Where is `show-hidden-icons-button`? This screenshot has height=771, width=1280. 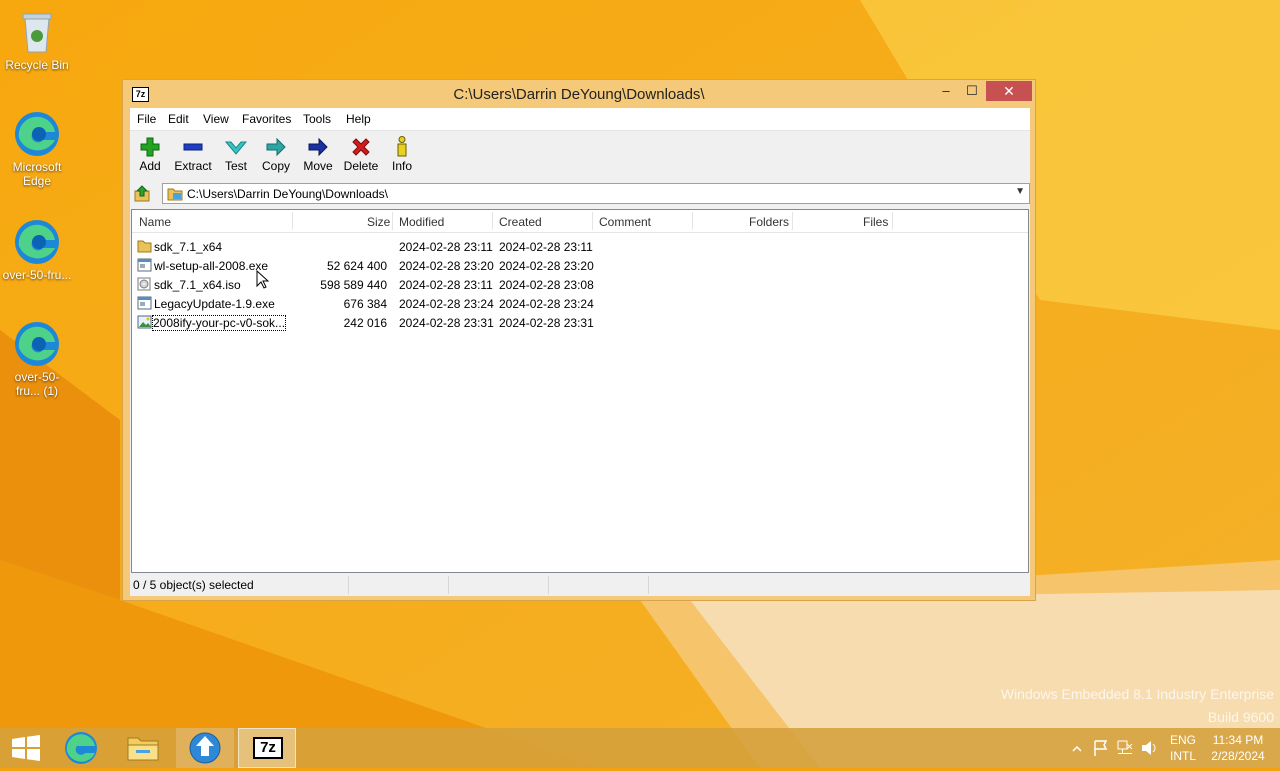 show-hidden-icons-button is located at coordinates (1077, 748).